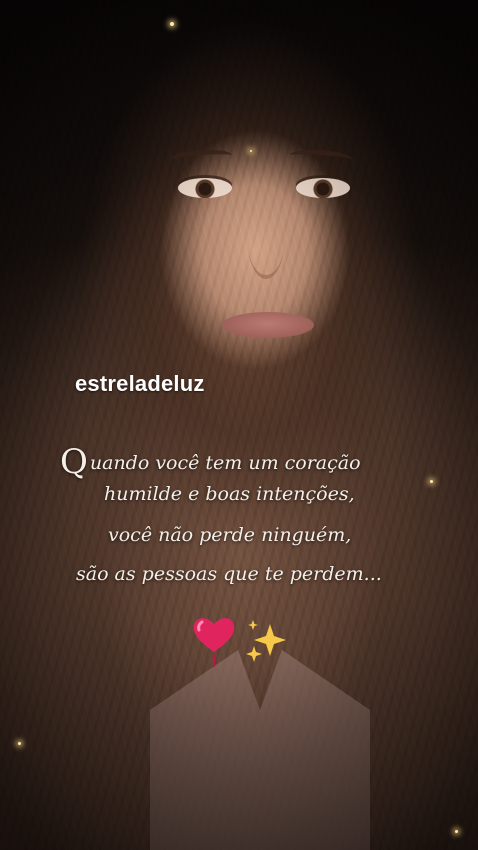 The height and width of the screenshot is (850, 478). I want to click on heart-icon, so click(214, 642).